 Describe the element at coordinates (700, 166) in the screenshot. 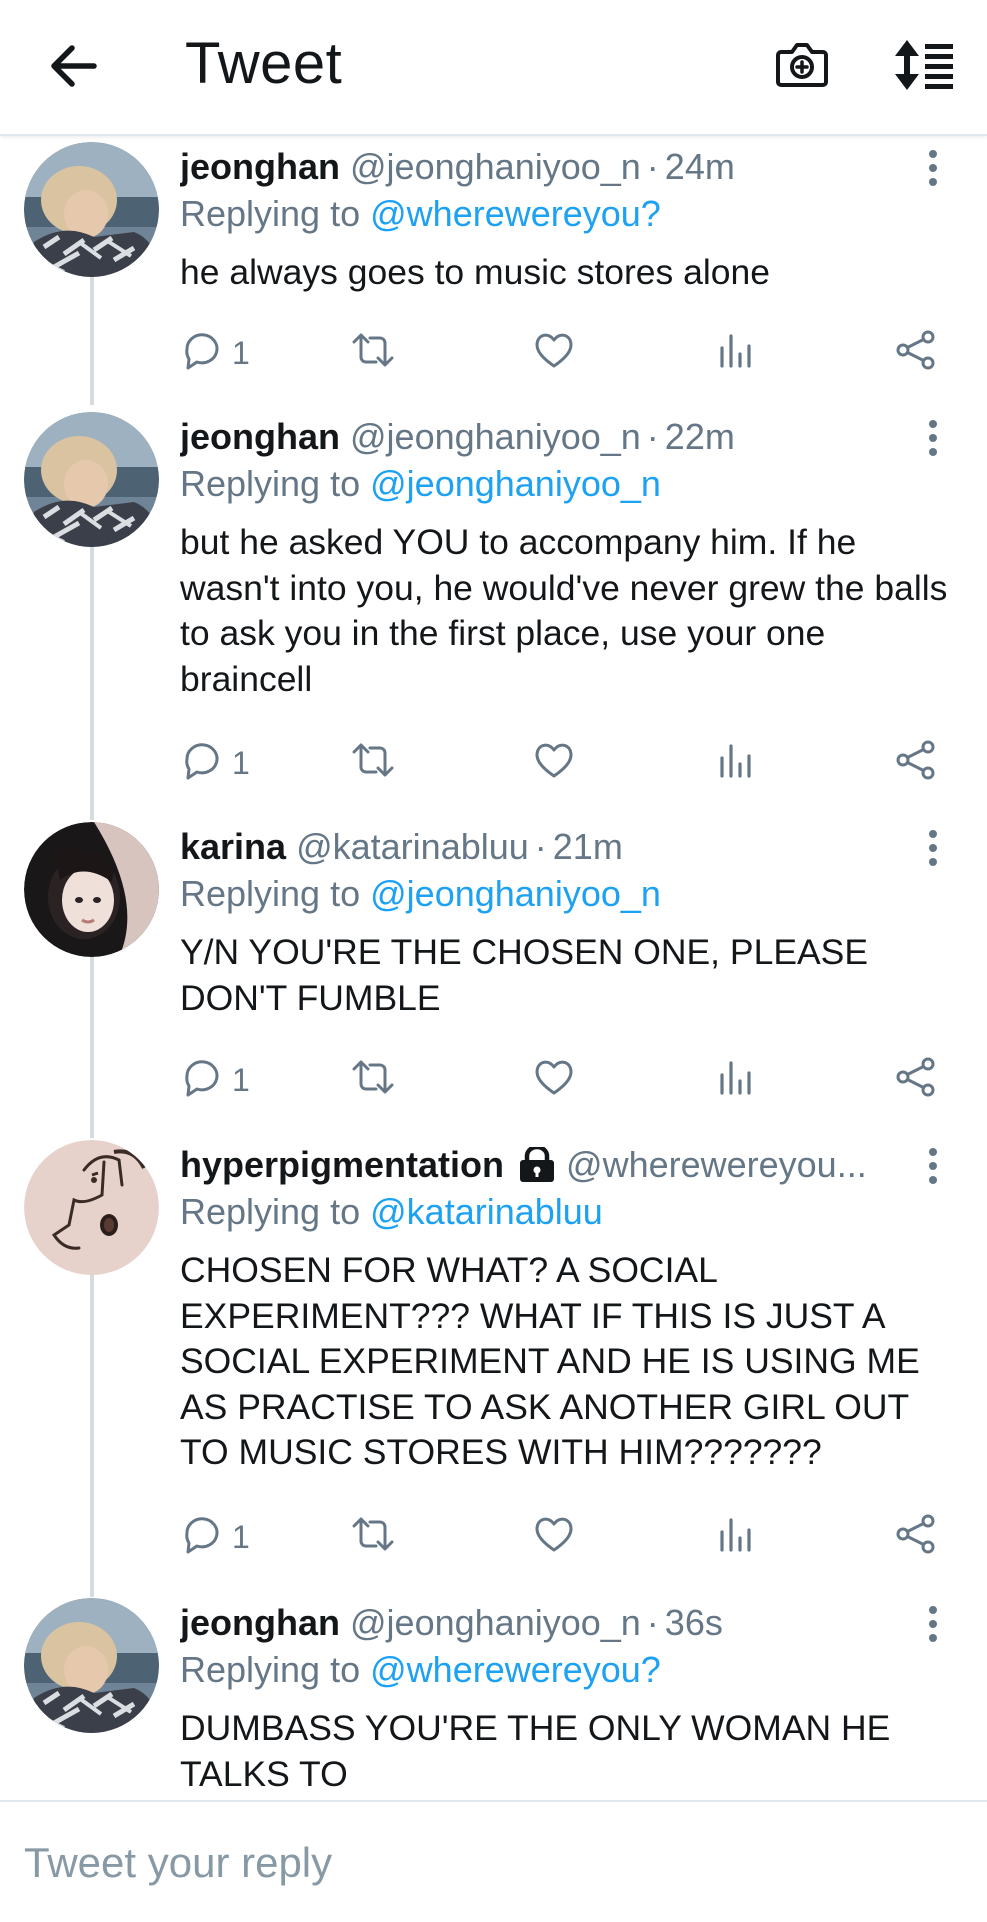

I see `timestamp: 24m` at that location.